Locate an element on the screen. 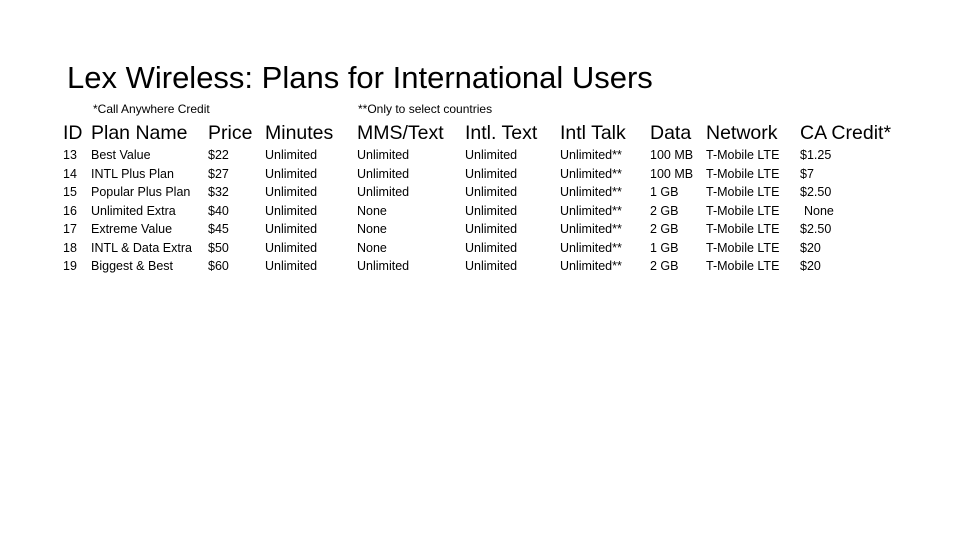 This screenshot has width=980, height=537. cell-plan-name: Best Value is located at coordinates (121, 155).